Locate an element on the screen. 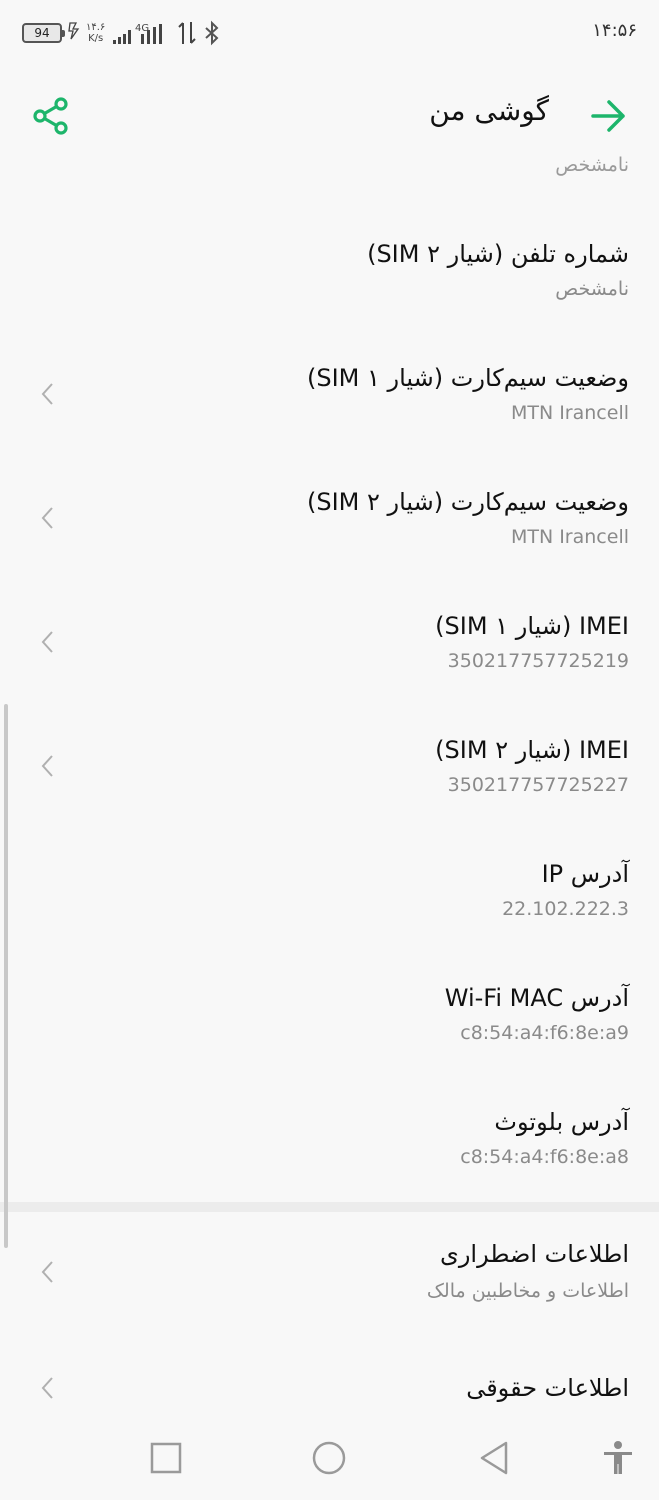 The width and height of the screenshot is (659, 1500). list-item-subtitle: نامشخص is located at coordinates (592, 289).